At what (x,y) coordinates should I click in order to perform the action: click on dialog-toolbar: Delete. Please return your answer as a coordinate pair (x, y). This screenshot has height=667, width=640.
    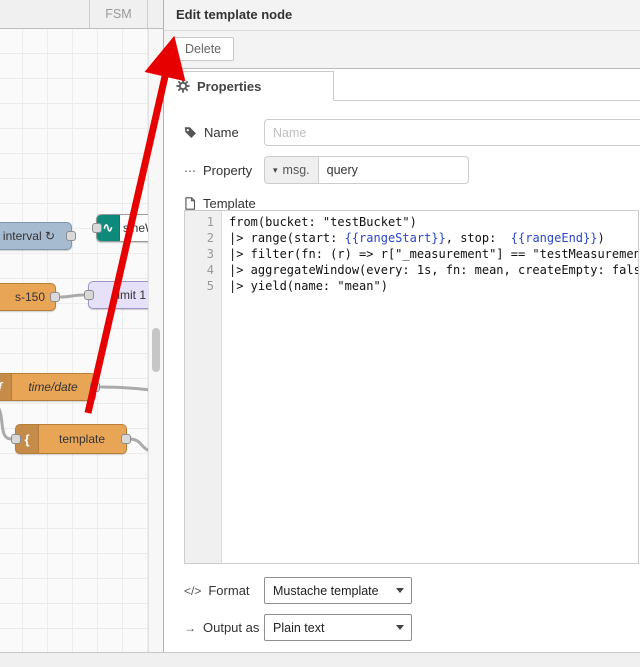
    Looking at the image, I should click on (402, 50).